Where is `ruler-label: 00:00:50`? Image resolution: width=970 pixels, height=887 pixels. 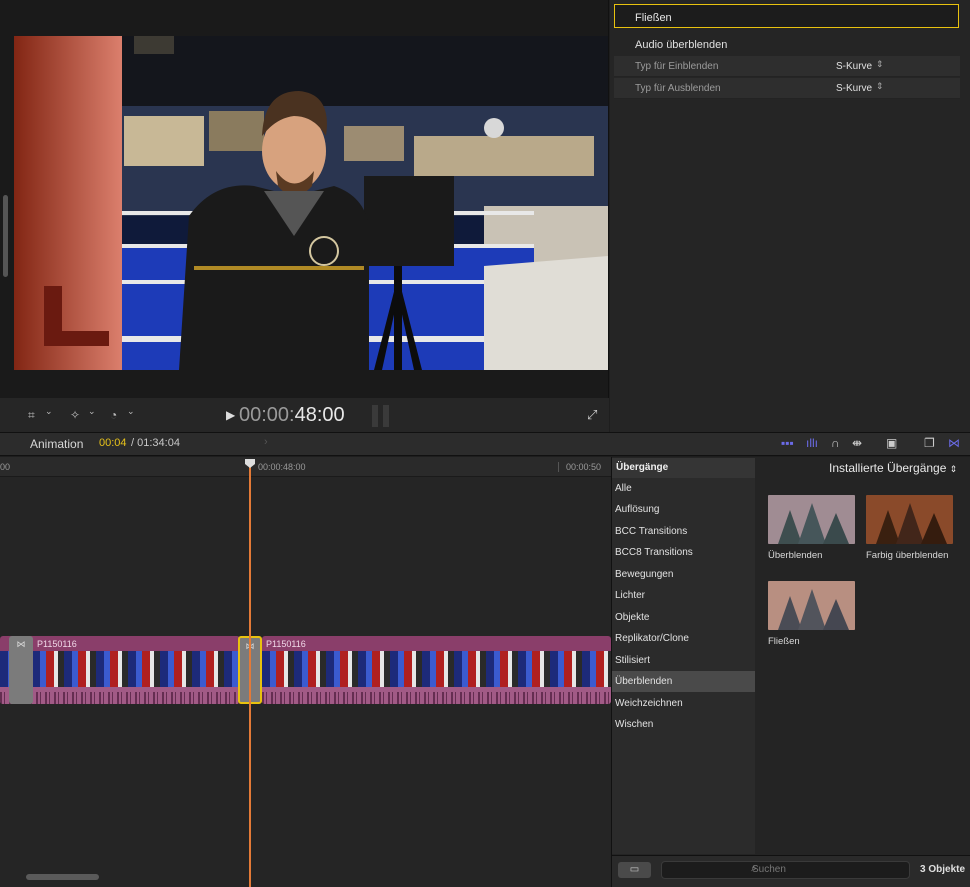 ruler-label: 00:00:50 is located at coordinates (584, 467).